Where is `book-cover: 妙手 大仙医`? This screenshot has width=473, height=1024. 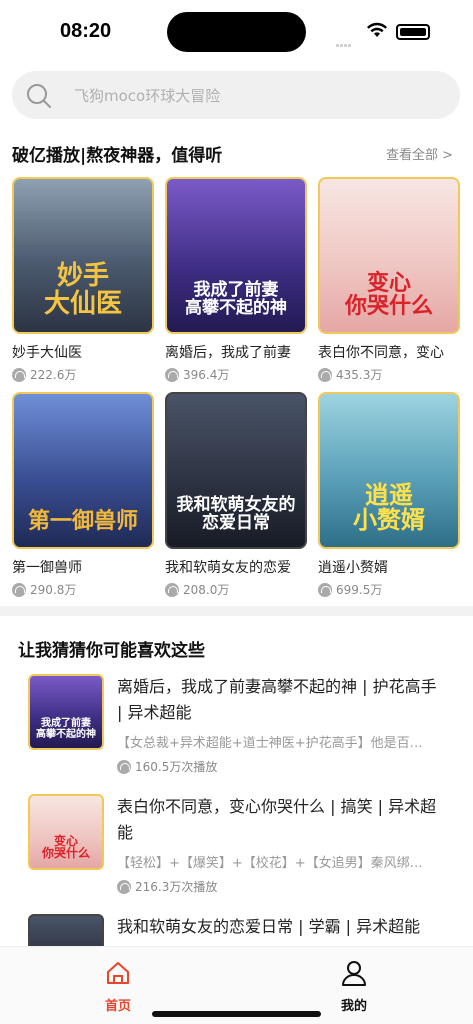
book-cover: 妙手 大仙医 is located at coordinates (83, 255).